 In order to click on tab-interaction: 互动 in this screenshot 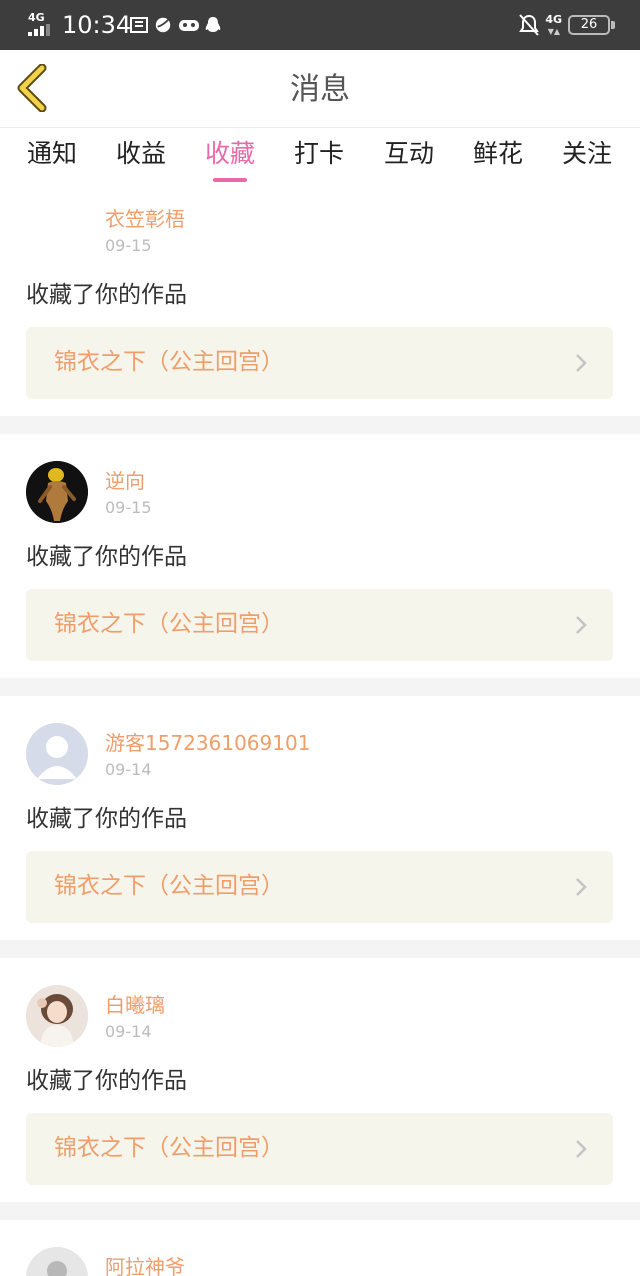, I will do `click(409, 154)`.